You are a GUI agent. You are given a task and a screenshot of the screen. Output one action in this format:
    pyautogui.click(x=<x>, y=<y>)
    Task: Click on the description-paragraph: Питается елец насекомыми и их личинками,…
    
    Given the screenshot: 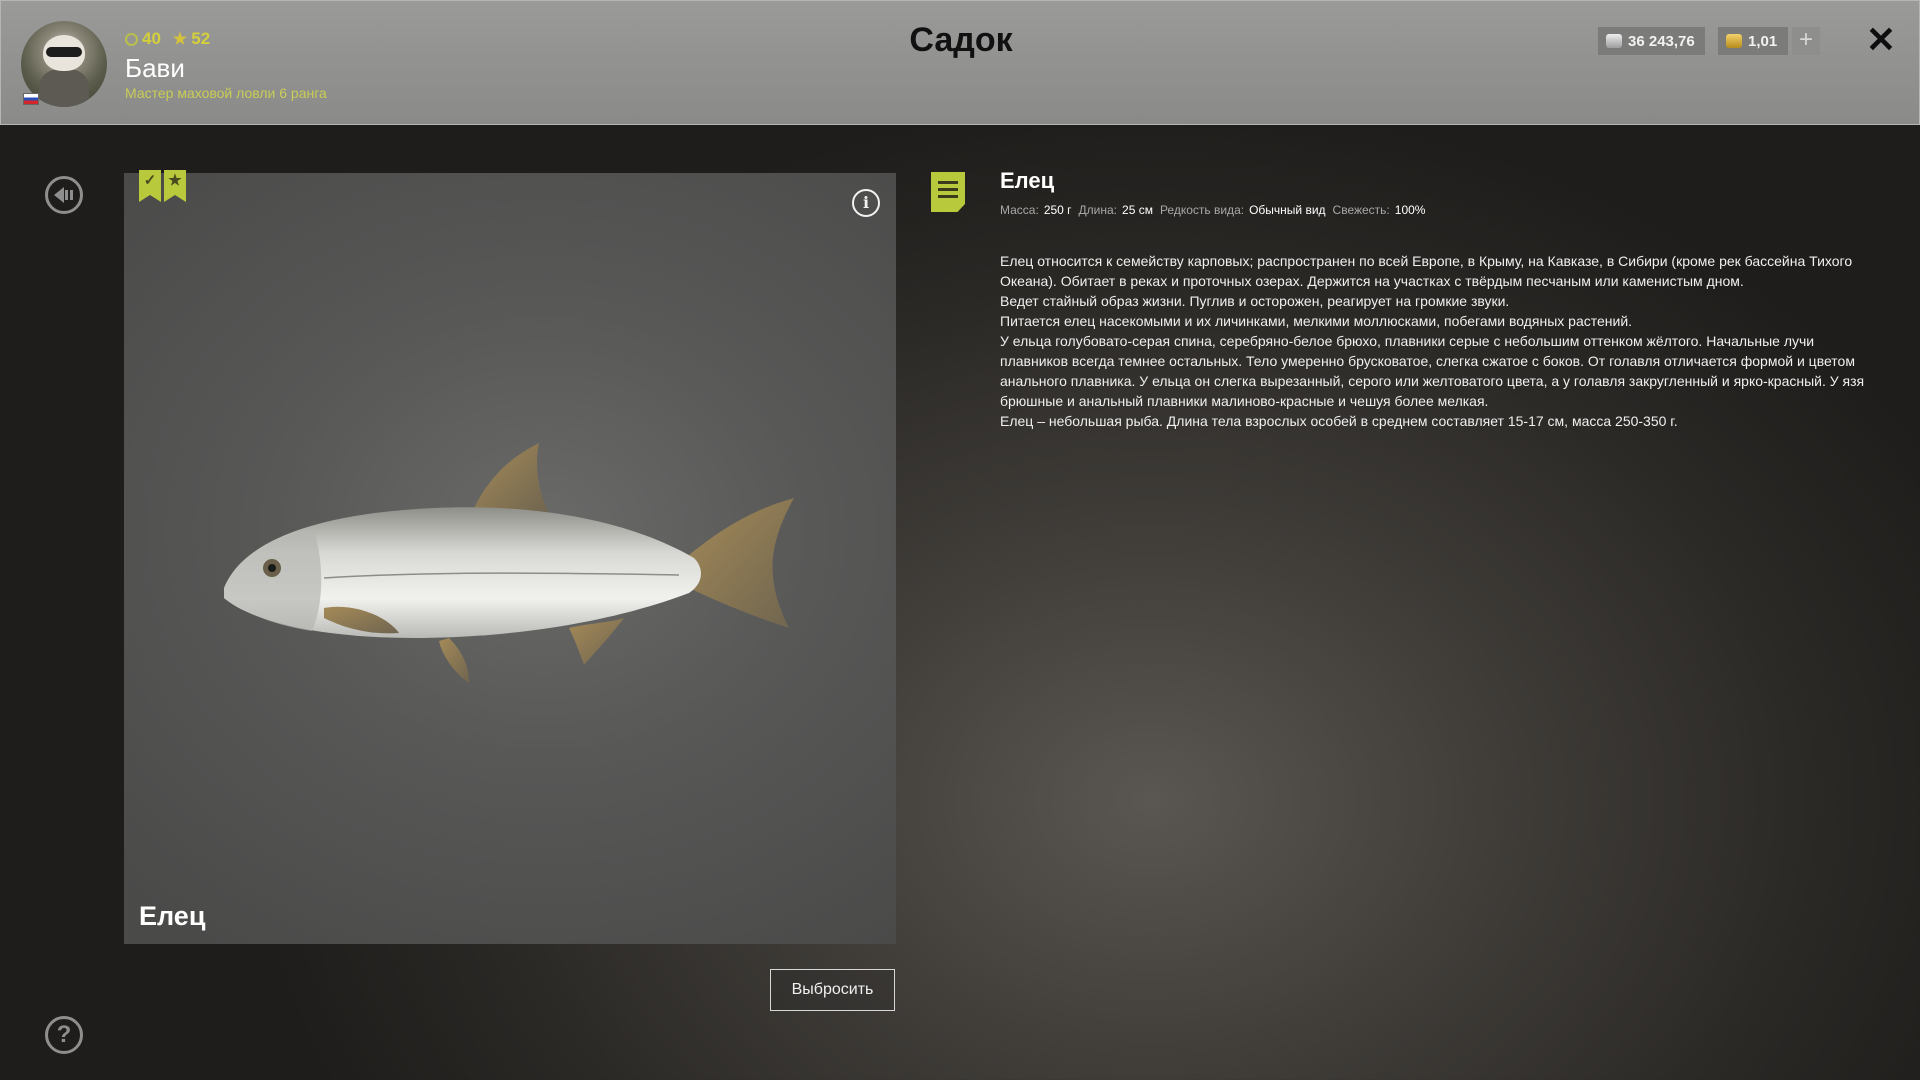 What is the action you would take?
    pyautogui.click(x=1316, y=321)
    